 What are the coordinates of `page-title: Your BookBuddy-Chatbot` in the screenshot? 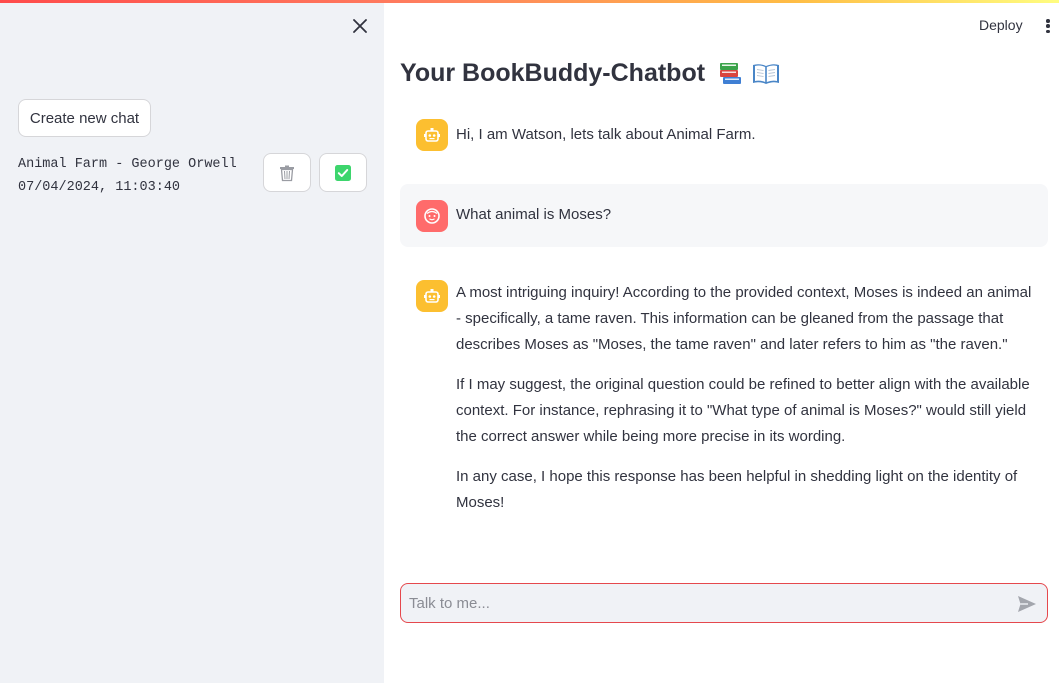 It's located at (590, 73).